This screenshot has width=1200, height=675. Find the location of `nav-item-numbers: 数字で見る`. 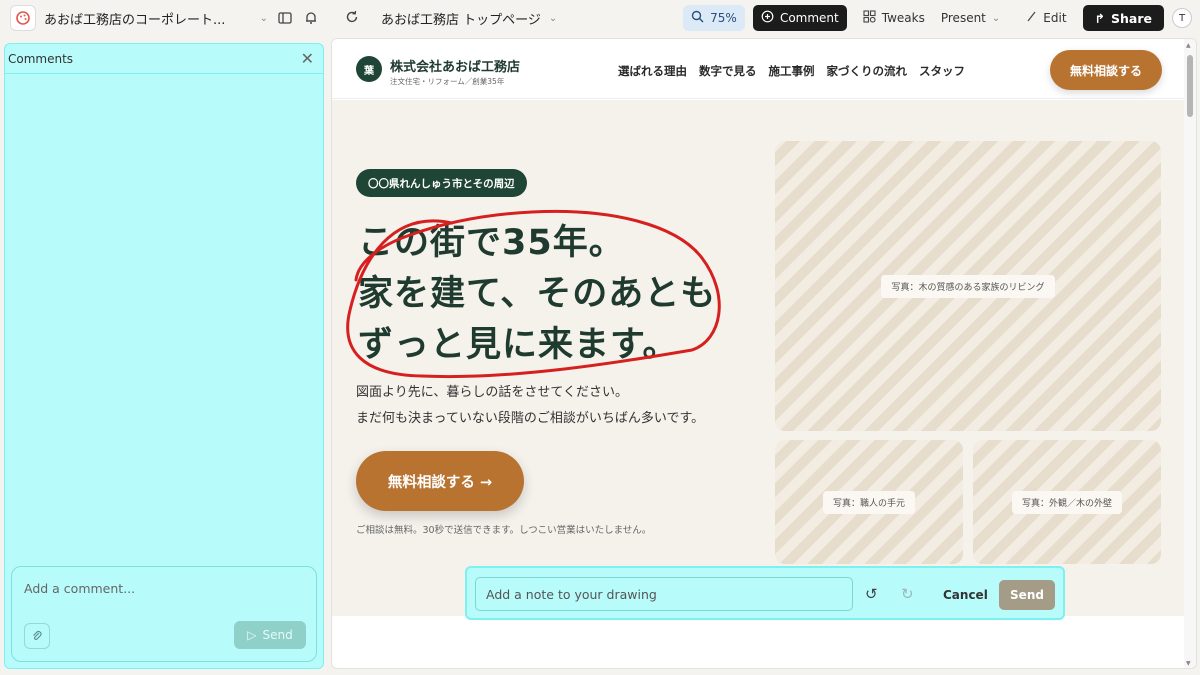

nav-item-numbers: 数字で見る is located at coordinates (728, 71).